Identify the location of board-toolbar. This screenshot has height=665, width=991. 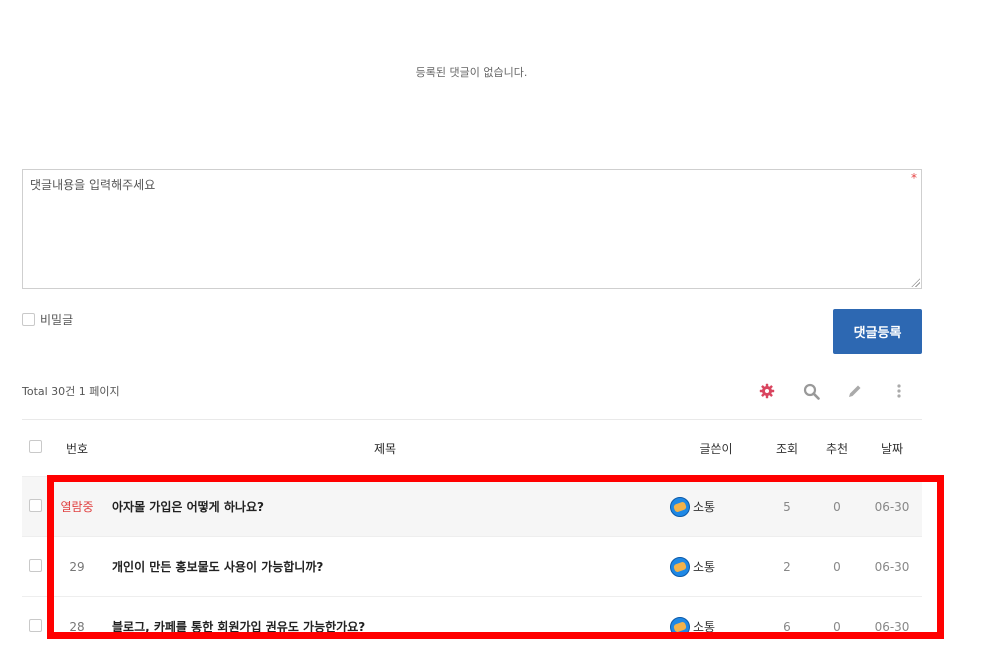
(844, 391).